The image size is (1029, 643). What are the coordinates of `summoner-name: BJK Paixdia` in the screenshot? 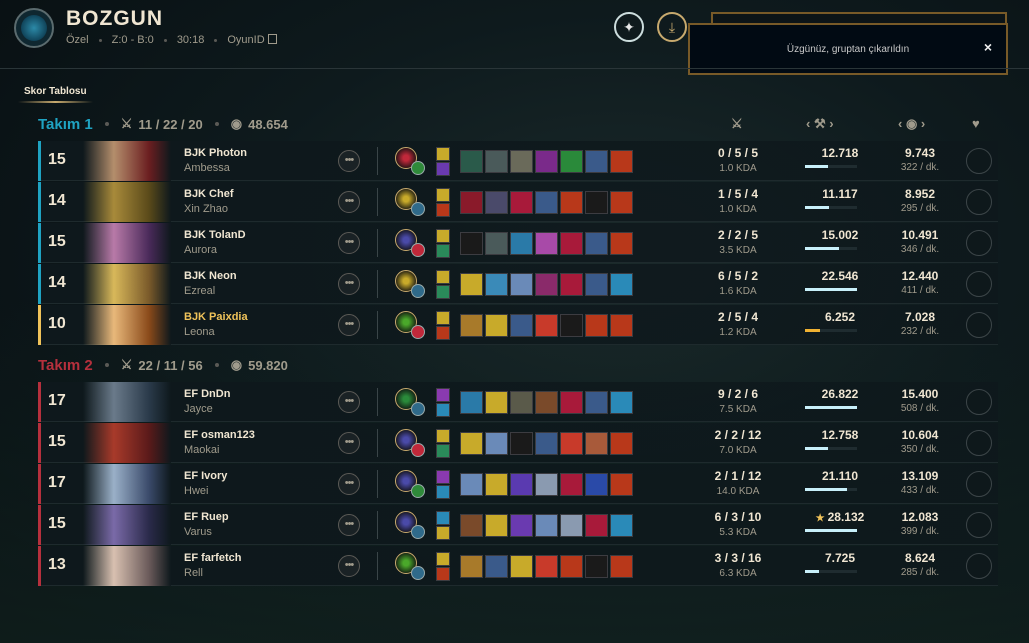 It's located at (216, 317).